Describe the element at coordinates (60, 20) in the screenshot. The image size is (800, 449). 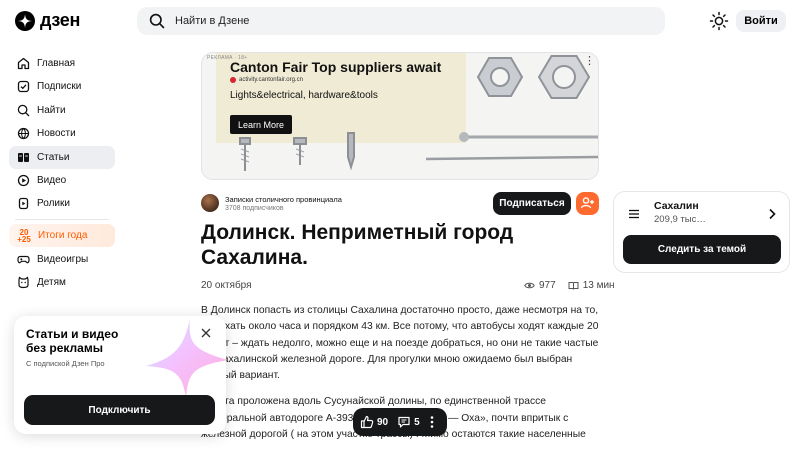
I see `logo-text: дзен` at that location.